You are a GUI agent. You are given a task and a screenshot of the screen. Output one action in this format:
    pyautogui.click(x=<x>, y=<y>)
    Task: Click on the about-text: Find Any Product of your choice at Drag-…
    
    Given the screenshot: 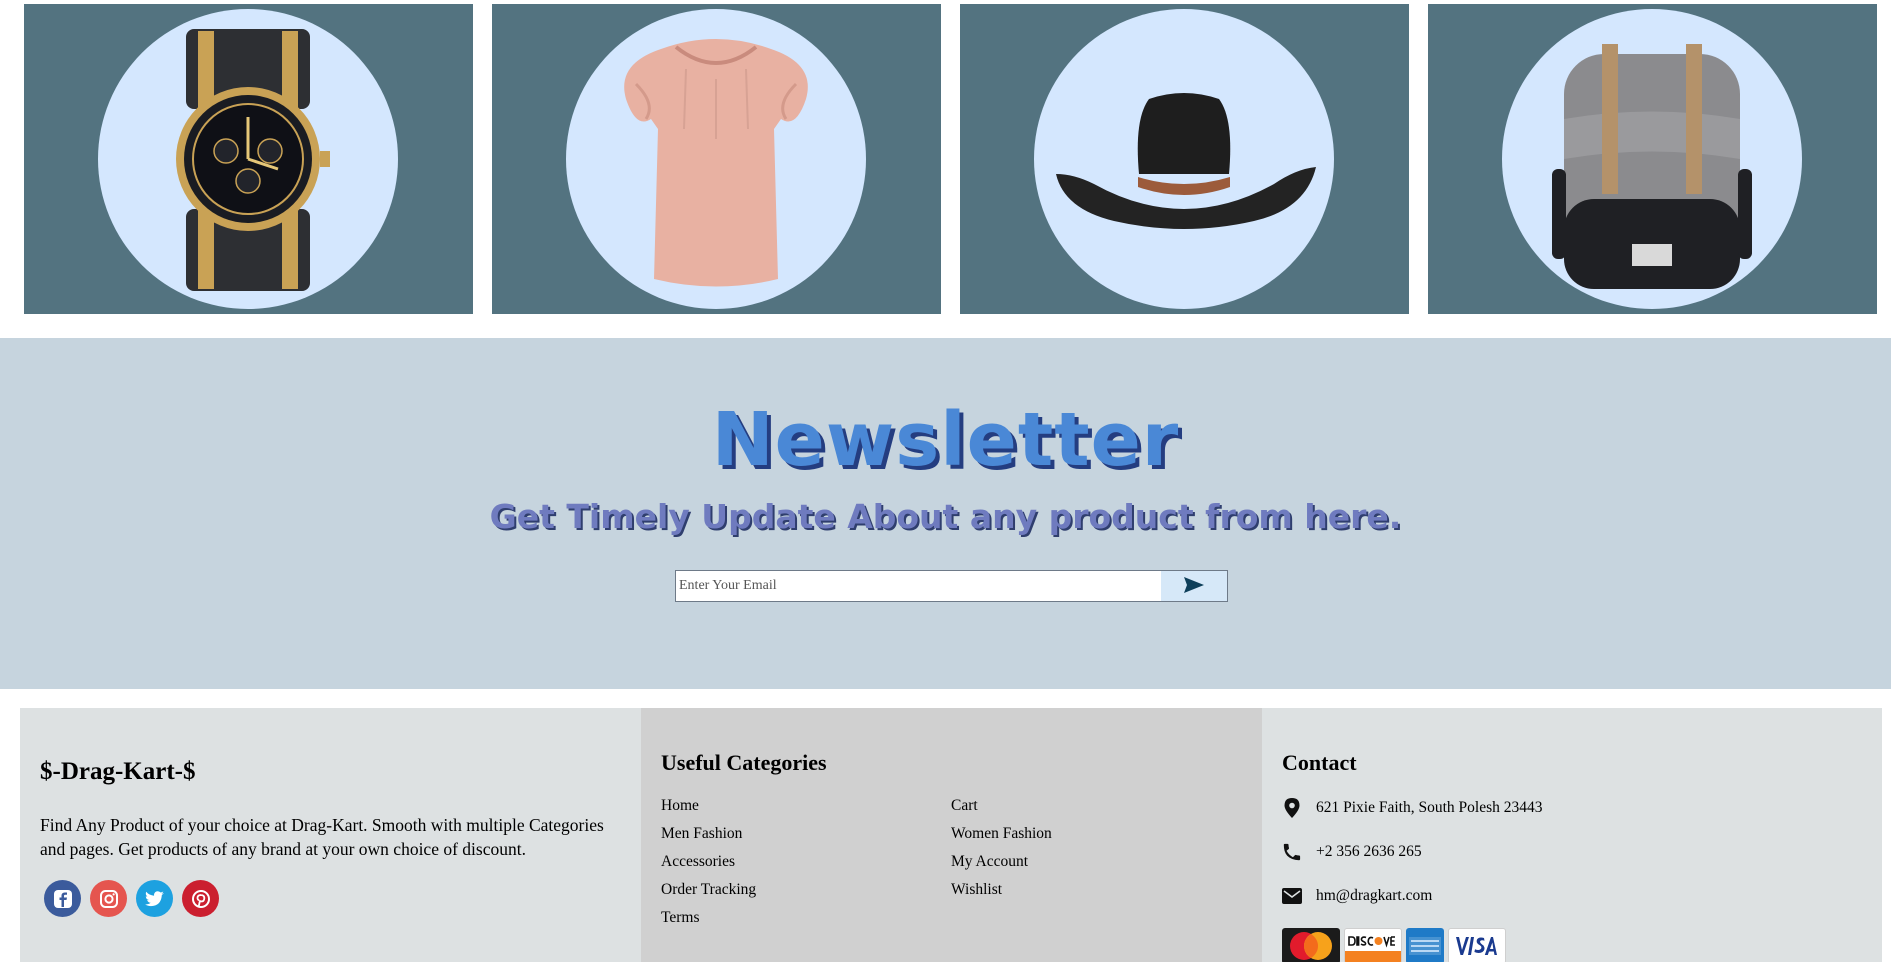 What is the action you would take?
    pyautogui.click(x=322, y=837)
    